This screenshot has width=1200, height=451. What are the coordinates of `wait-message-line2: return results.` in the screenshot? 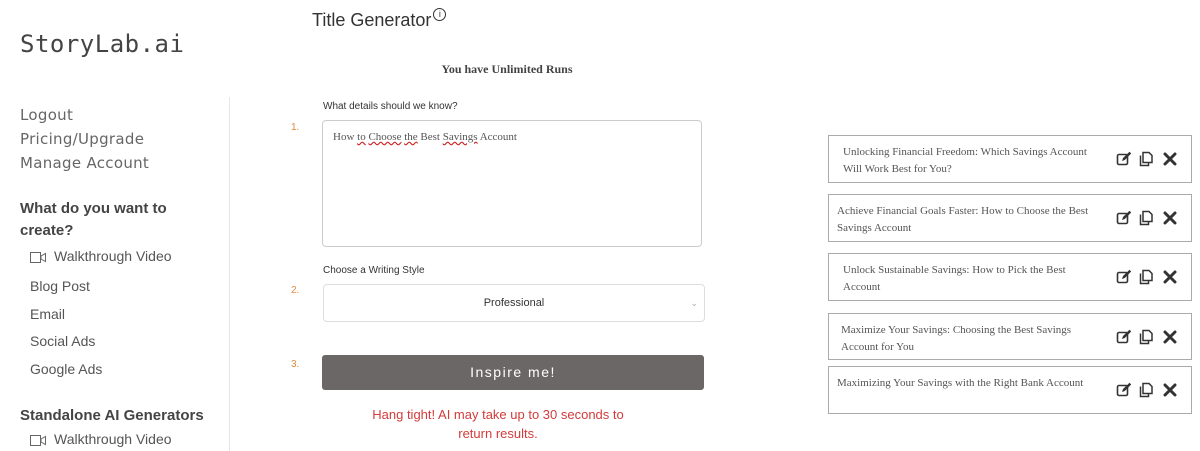 It's located at (498, 433).